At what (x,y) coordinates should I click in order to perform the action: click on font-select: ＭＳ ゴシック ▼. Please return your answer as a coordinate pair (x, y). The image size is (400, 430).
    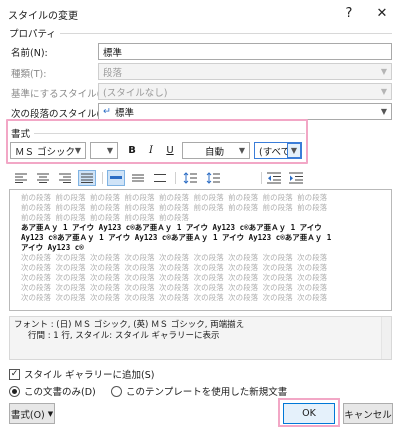
    Looking at the image, I should click on (48, 150).